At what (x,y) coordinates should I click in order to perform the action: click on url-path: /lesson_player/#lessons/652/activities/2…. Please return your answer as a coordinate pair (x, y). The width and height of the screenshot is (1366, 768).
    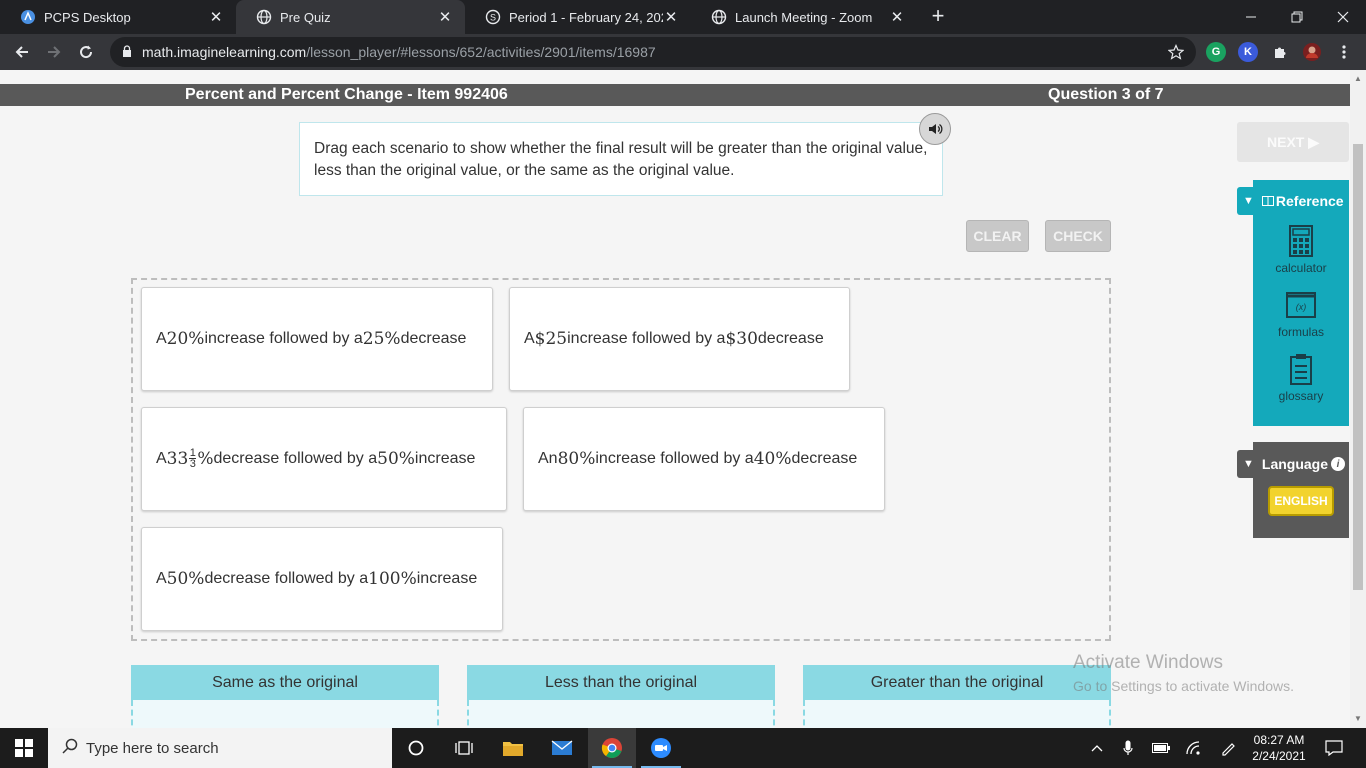
    Looking at the image, I should click on (481, 52).